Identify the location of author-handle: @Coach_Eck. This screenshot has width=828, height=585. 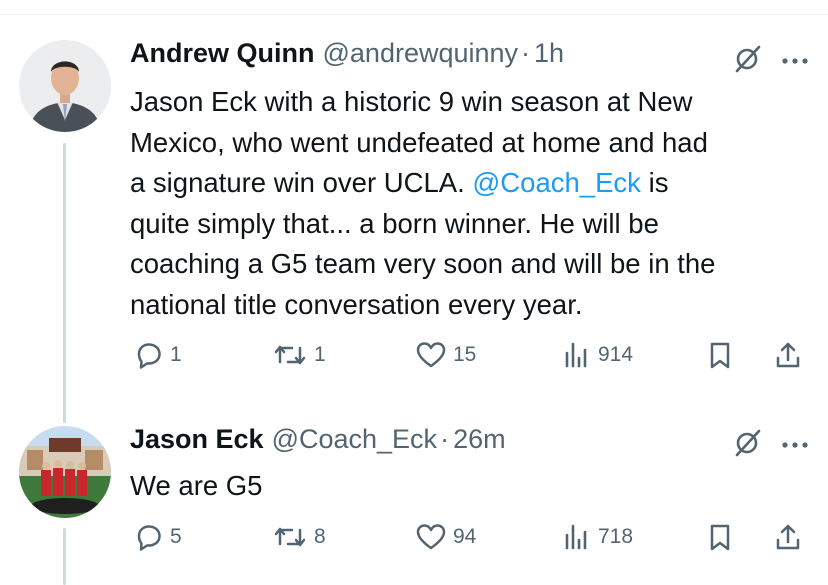
(354, 439).